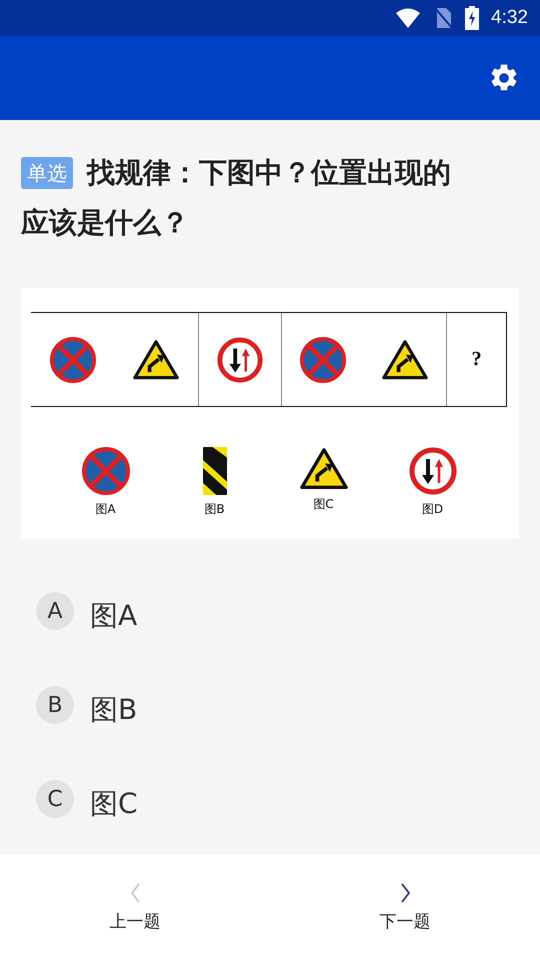 Image resolution: width=540 pixels, height=960 pixels. I want to click on battery-charging-icon, so click(472, 18).